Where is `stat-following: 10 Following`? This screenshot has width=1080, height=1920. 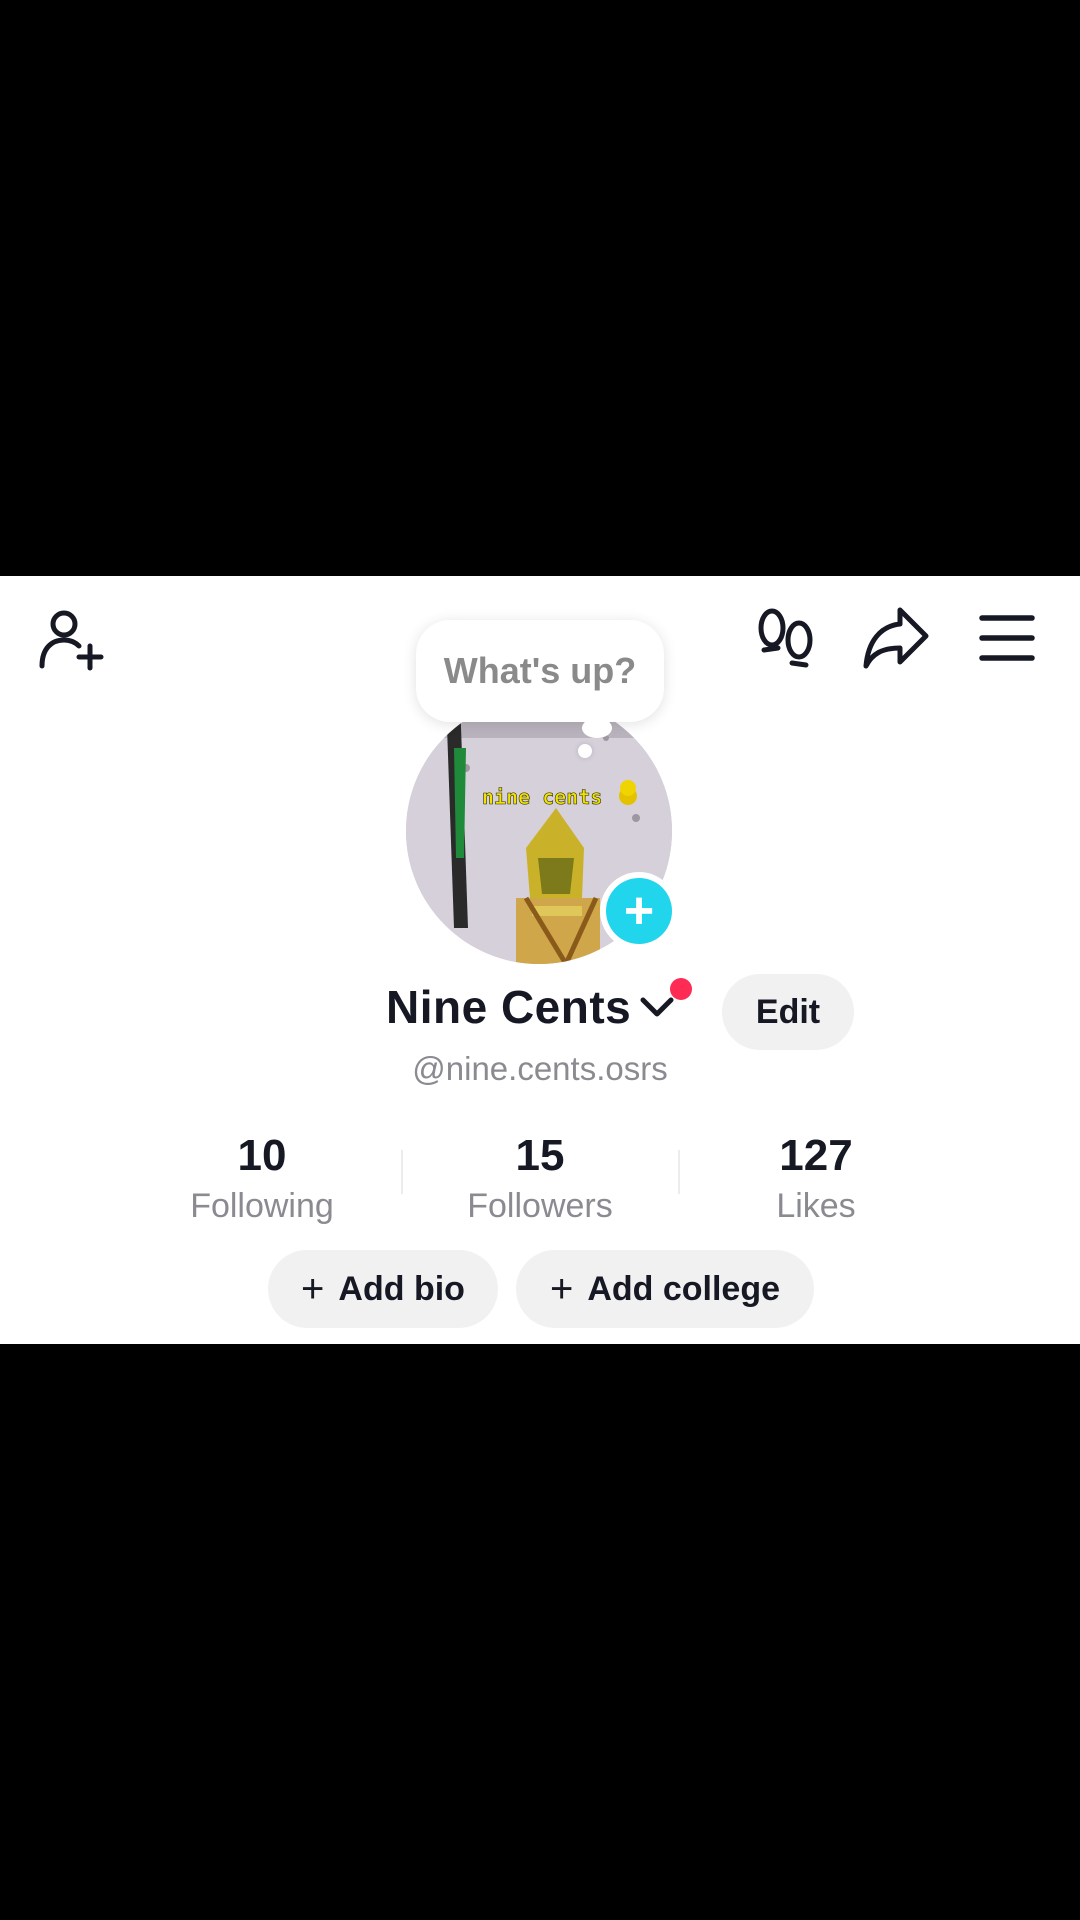
stat-following: 10 Following is located at coordinates (262, 1178).